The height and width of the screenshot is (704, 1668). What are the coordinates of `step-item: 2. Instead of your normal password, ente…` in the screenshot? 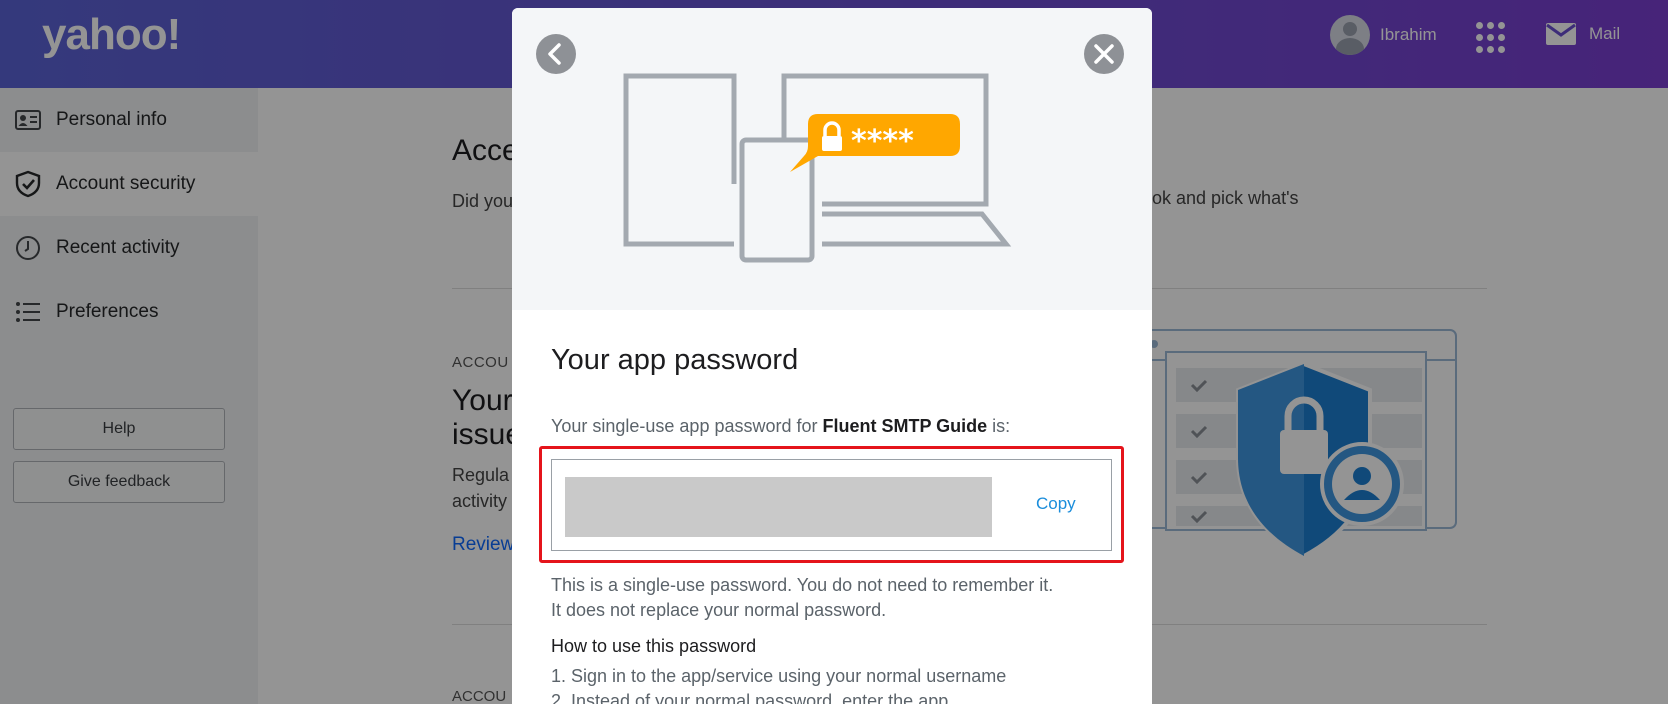 It's located at (750, 697).